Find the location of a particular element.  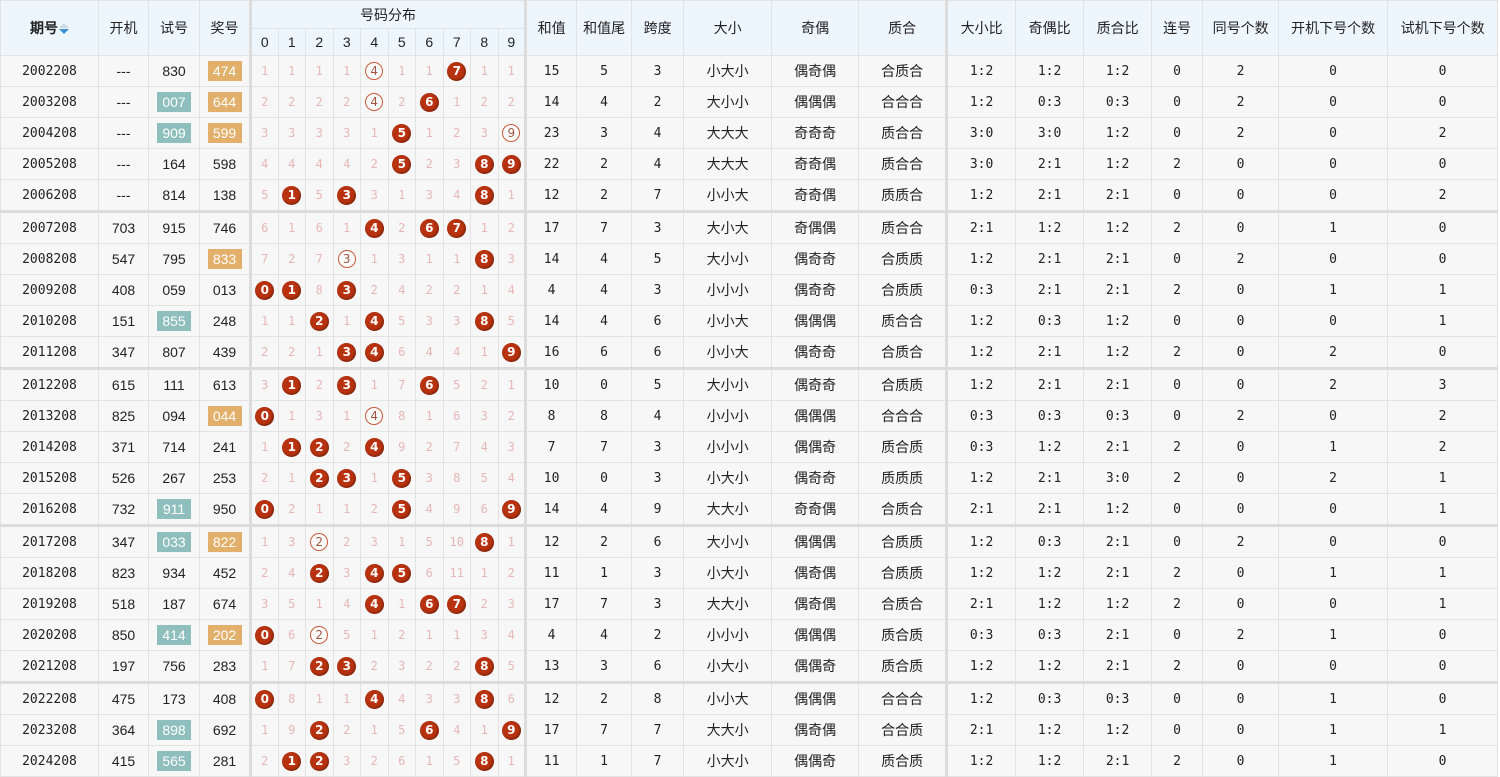

sort-updown-icon is located at coordinates (64, 29).